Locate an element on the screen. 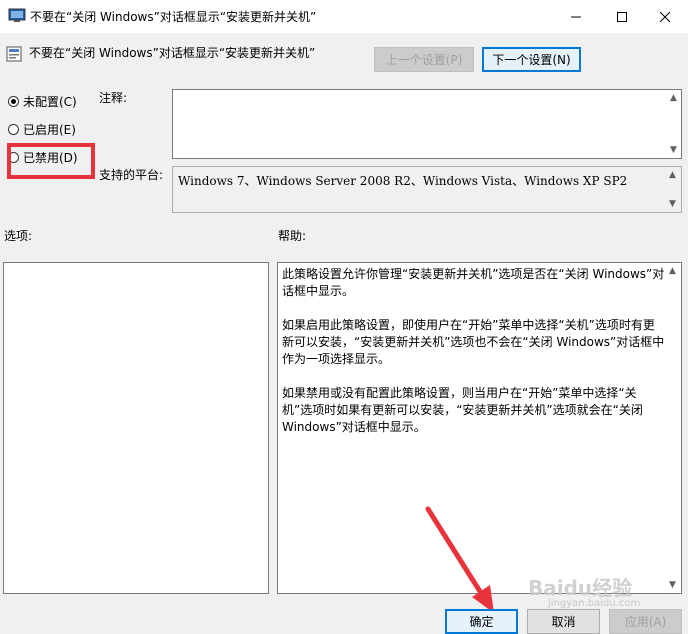 The height and width of the screenshot is (634, 688). radio-button is located at coordinates (13, 129).